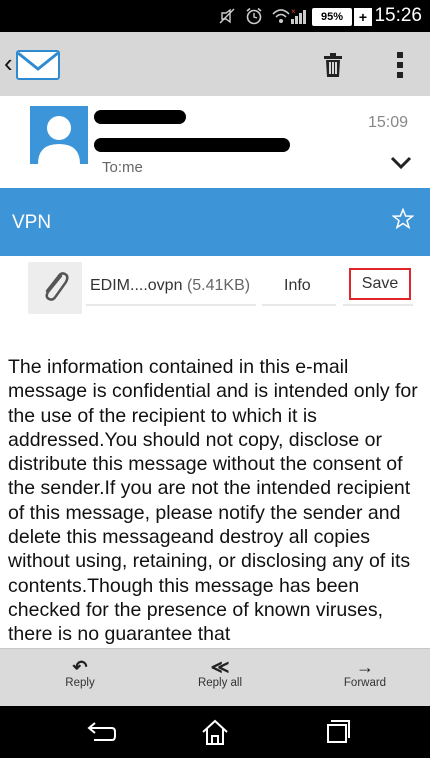  What do you see at coordinates (332, 17) in the screenshot?
I see `battery-indicator: 95%` at bounding box center [332, 17].